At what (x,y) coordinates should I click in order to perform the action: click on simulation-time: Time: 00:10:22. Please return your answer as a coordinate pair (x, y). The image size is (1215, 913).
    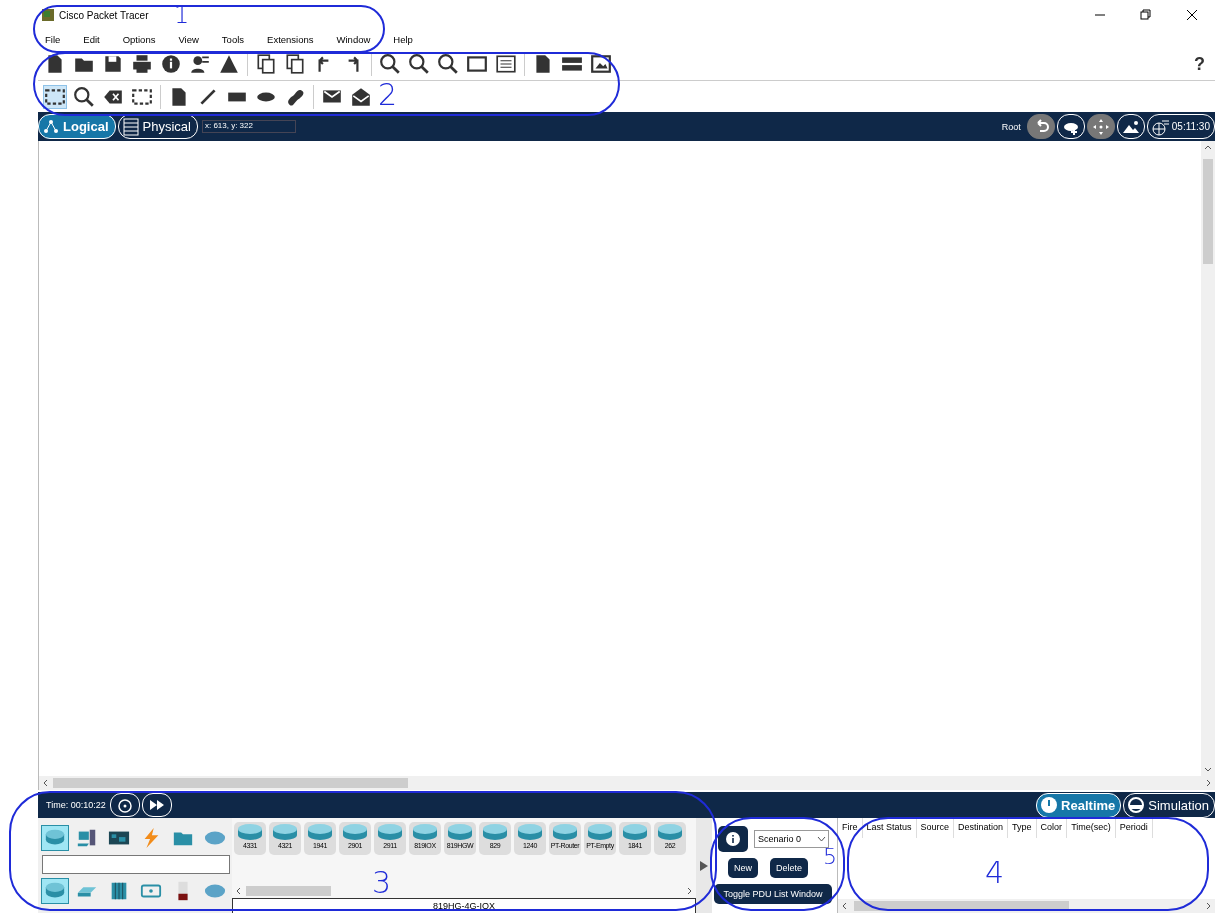
    Looking at the image, I should click on (76, 805).